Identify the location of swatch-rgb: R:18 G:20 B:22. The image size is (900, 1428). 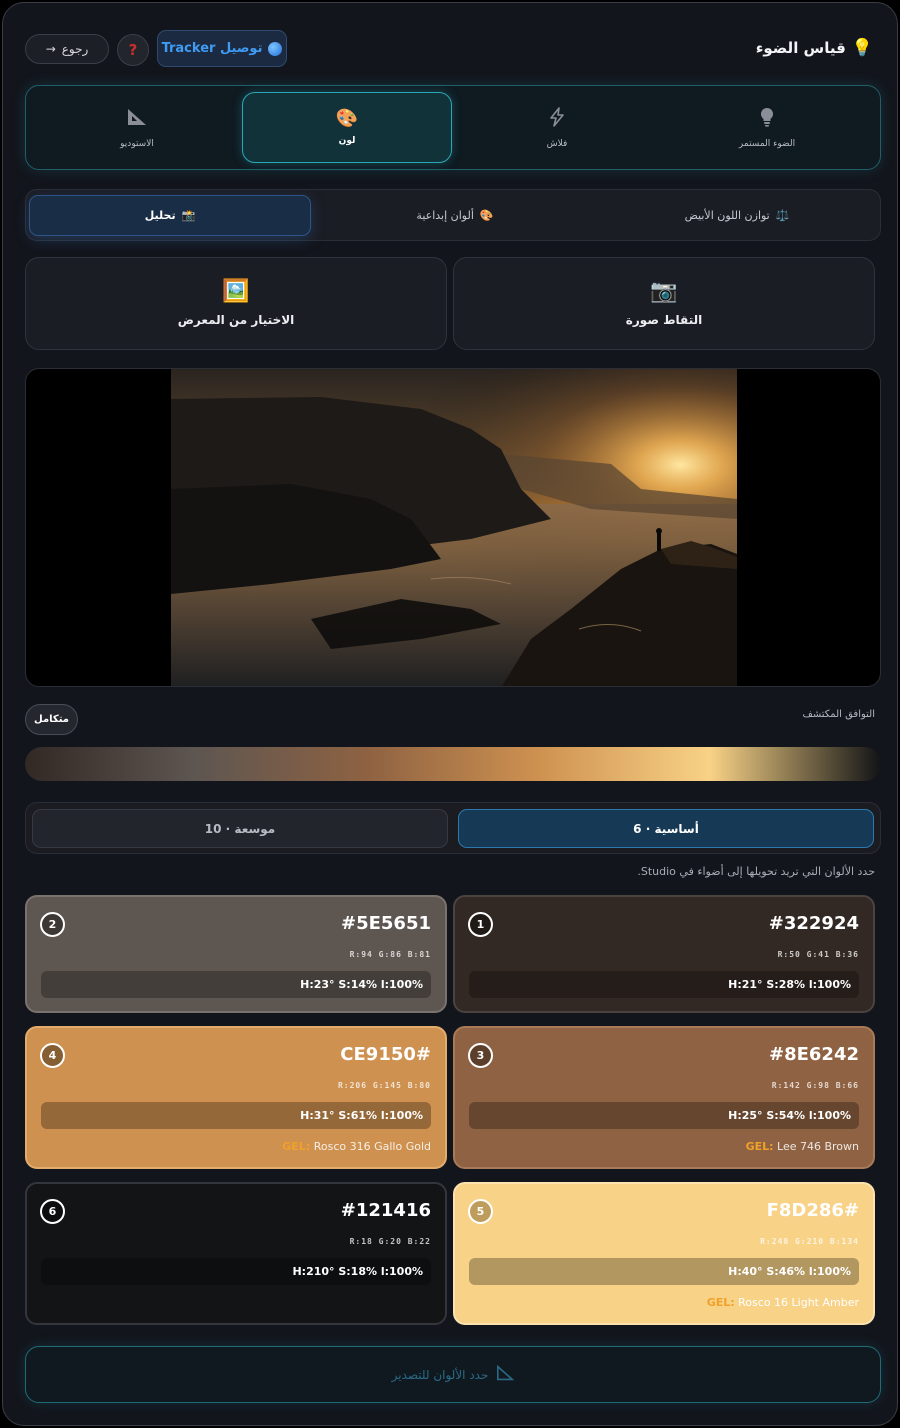
(390, 1241).